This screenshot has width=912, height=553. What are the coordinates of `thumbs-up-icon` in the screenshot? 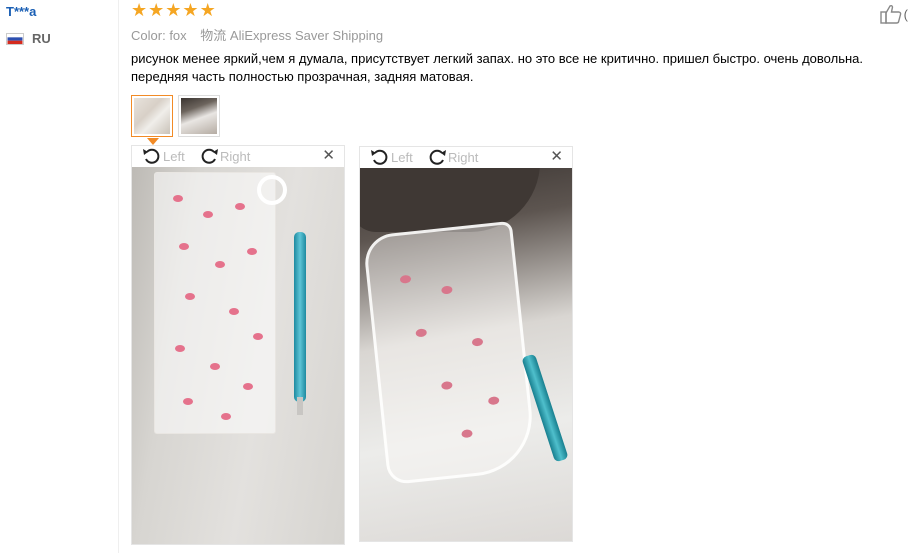 It's located at (890, 14).